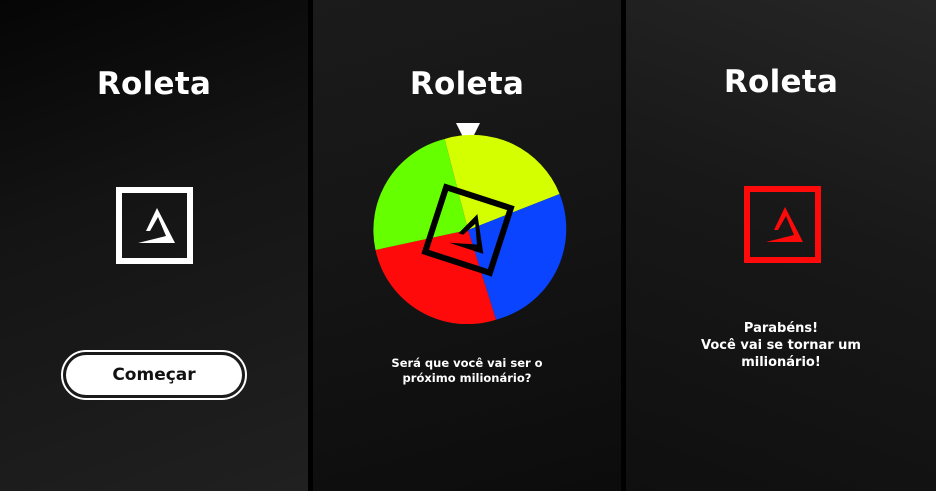 This screenshot has width=936, height=491. I want to click on roulette-wheel, so click(470, 222).